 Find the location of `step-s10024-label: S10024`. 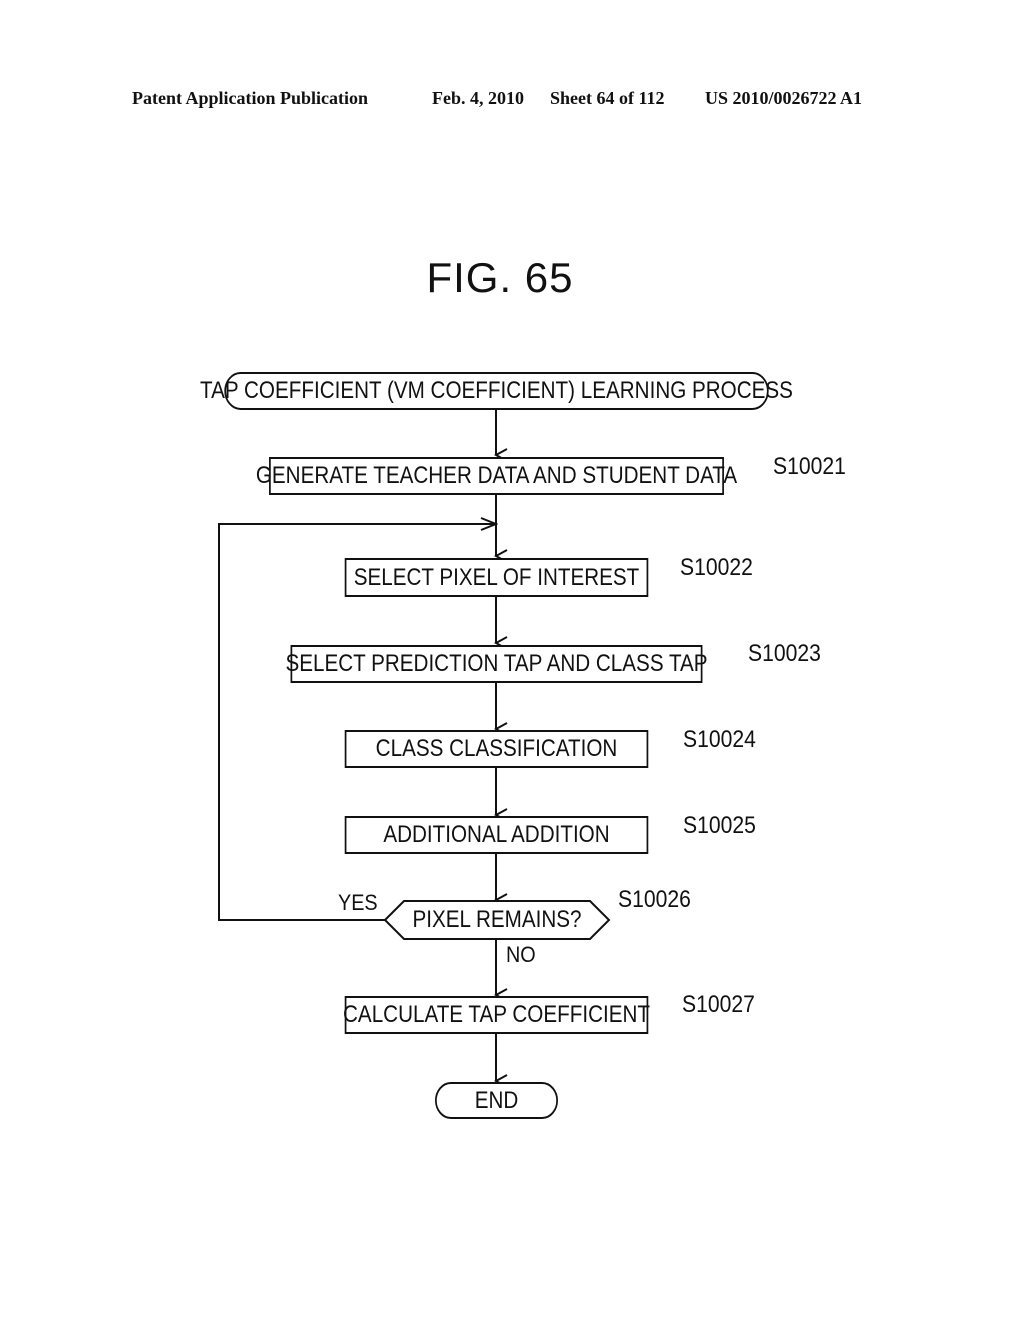

step-s10024-label: S10024 is located at coordinates (719, 739).